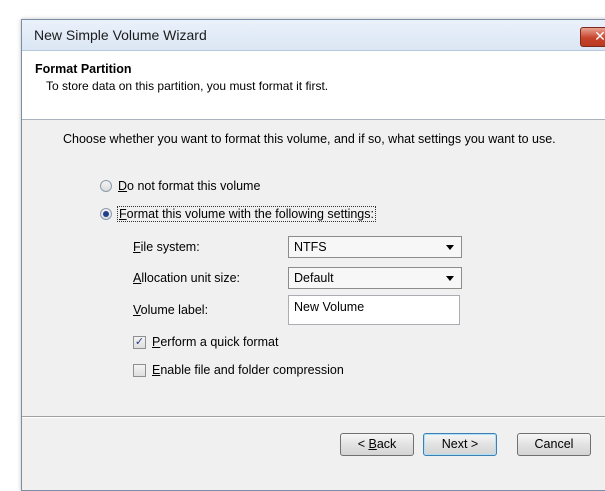  Describe the element at coordinates (592, 37) in the screenshot. I see `close-button: ✕` at that location.